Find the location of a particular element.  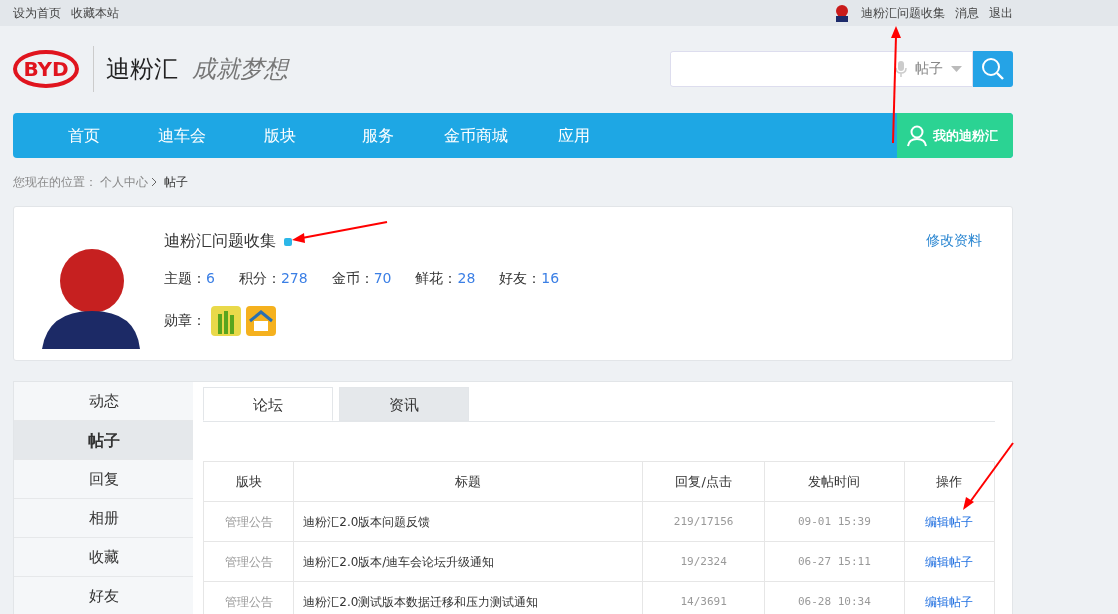

stat-value: 16 is located at coordinates (550, 278).